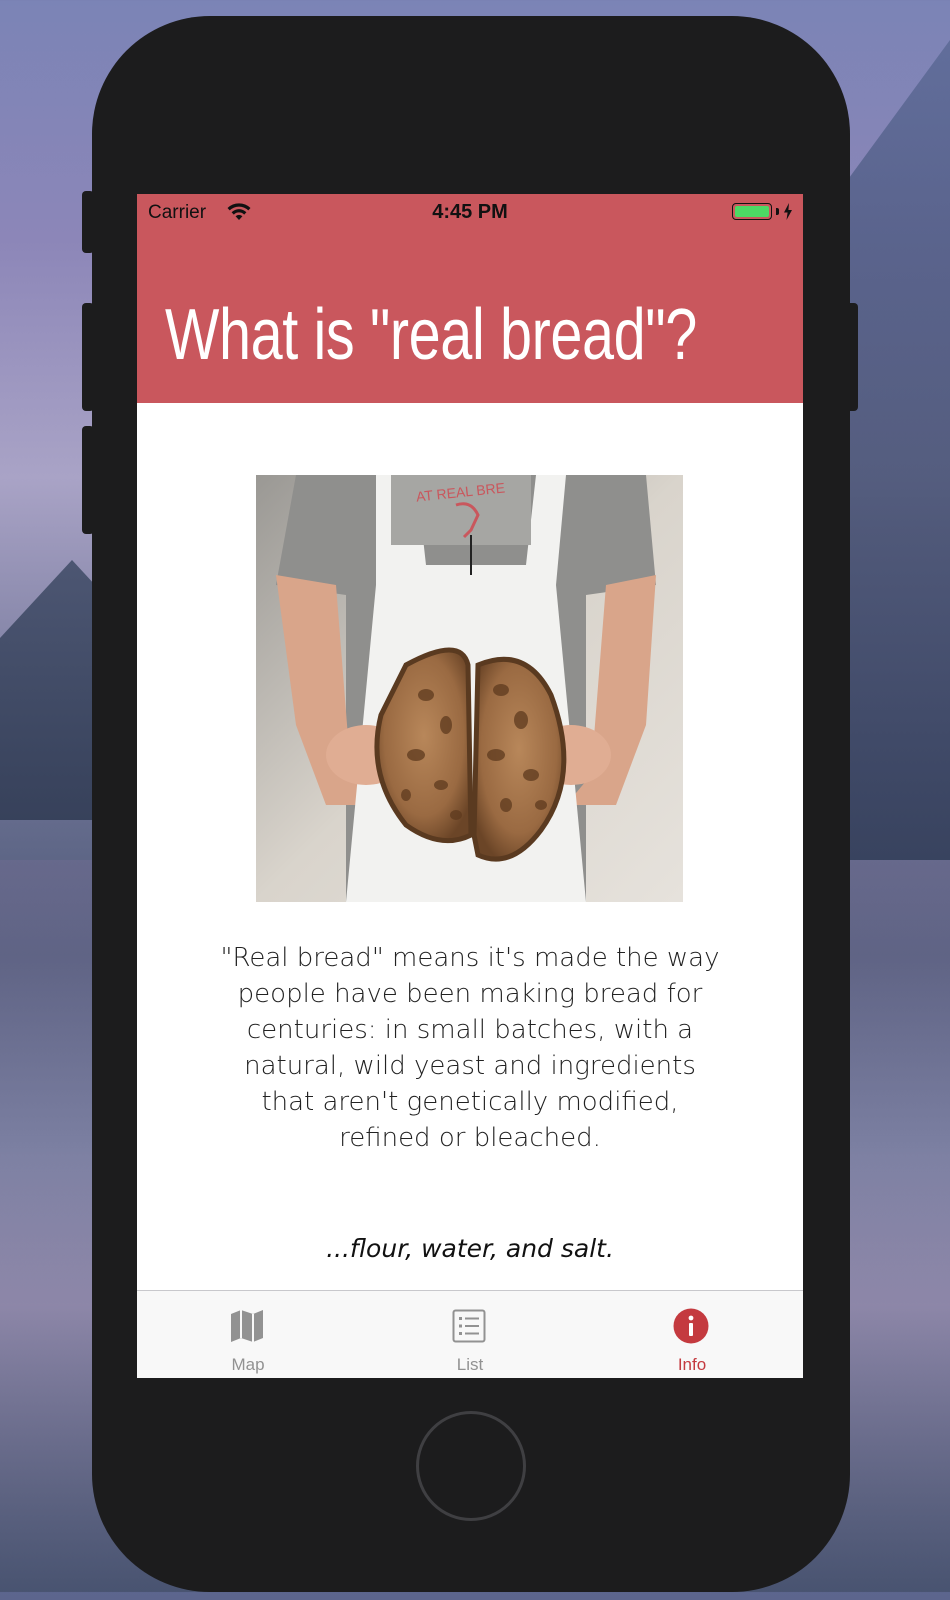 Image resolution: width=950 pixels, height=1600 pixels. What do you see at coordinates (470, 1364) in the screenshot?
I see `tab-label: List` at bounding box center [470, 1364].